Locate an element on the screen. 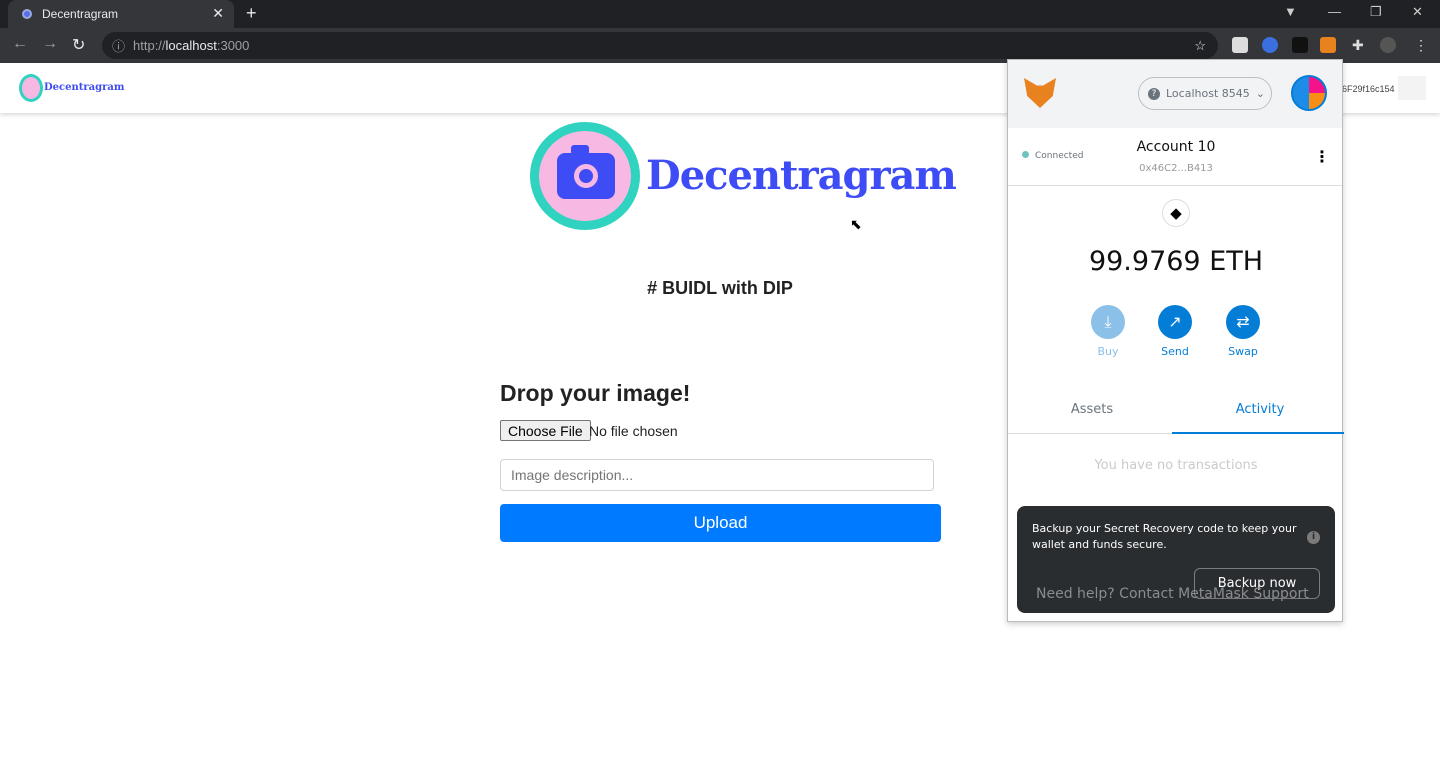 Image resolution: width=1440 pixels, height=767 pixels. ethereum-icon: ◆ is located at coordinates (1176, 213).